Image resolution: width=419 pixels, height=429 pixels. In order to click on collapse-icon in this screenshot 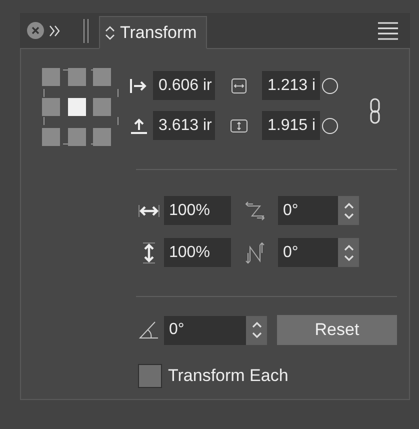, I will do `click(55, 31)`.